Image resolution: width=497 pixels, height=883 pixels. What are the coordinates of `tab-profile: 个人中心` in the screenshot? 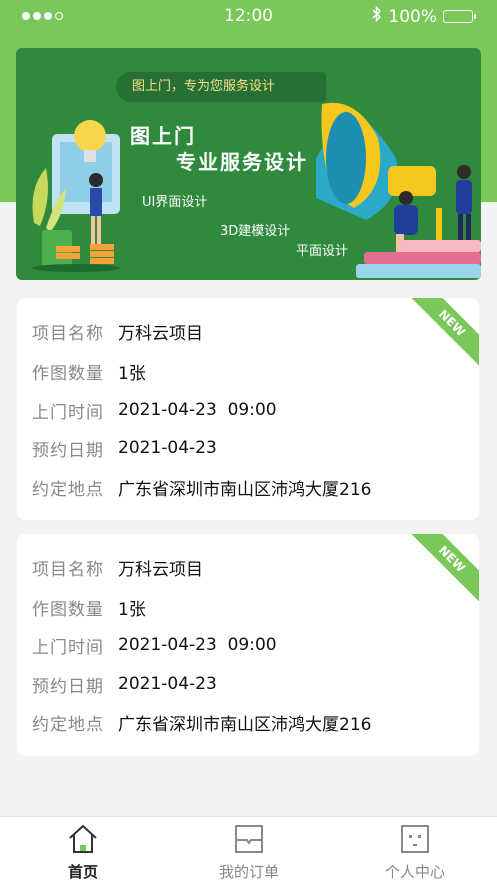 It's located at (414, 850).